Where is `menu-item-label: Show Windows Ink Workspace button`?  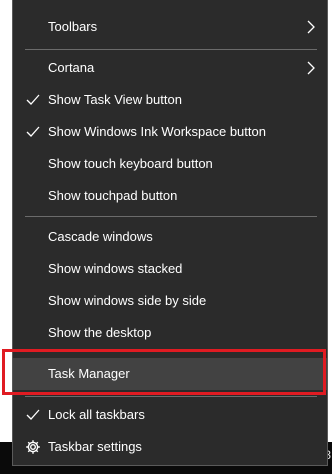 menu-item-label: Show Windows Ink Workspace button is located at coordinates (157, 131).